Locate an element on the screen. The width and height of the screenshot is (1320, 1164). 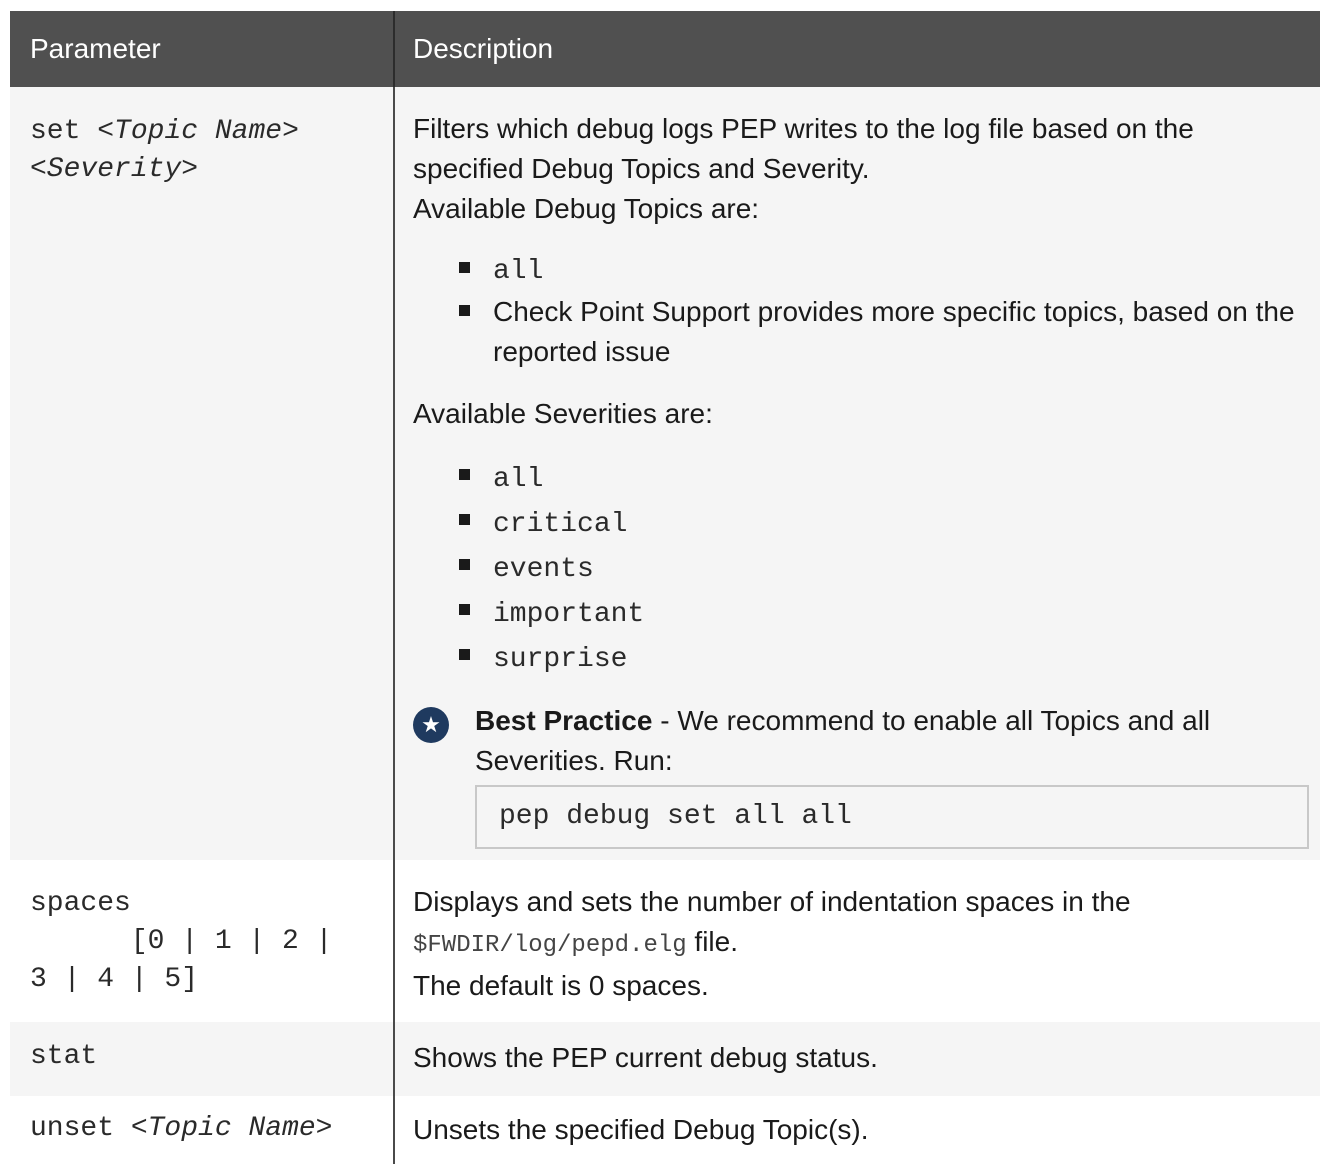
param-cell-spaces: spaces [0 | 1 | 2 | 3 | 4 | 5] is located at coordinates (202, 941).